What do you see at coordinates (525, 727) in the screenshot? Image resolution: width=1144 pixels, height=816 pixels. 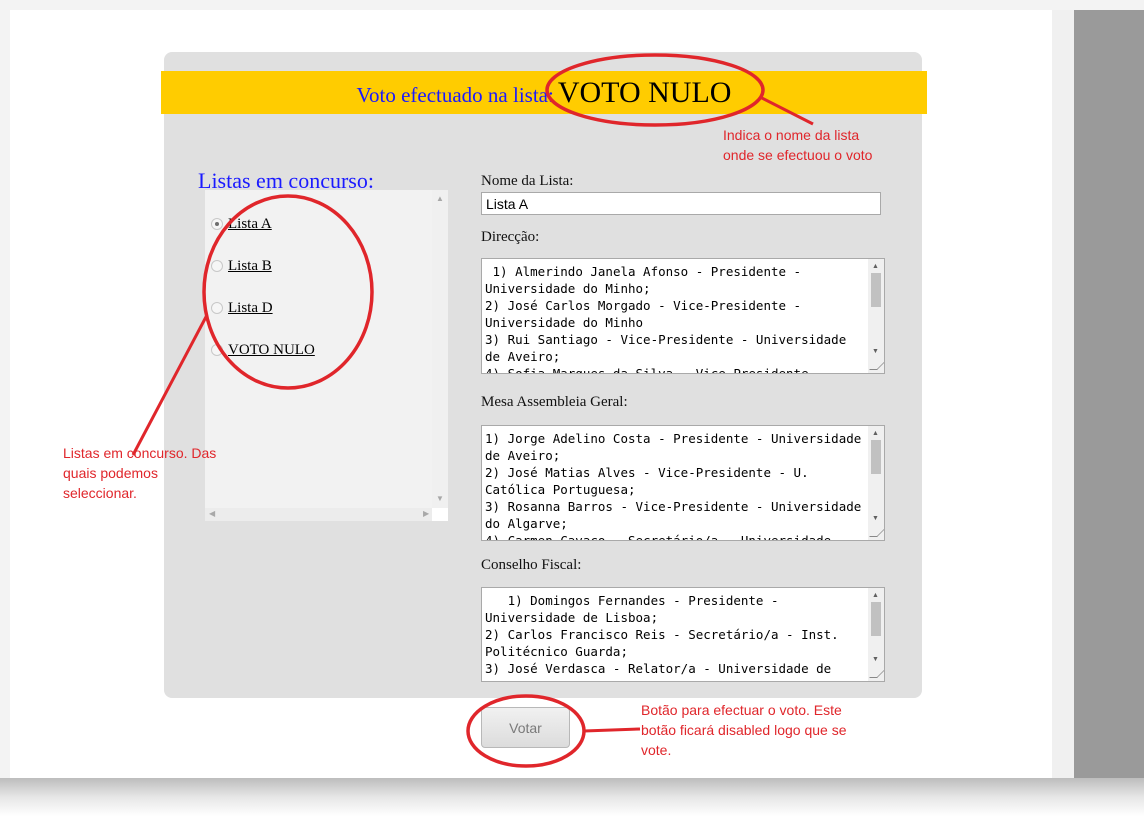 I see `vote-button: Votar` at bounding box center [525, 727].